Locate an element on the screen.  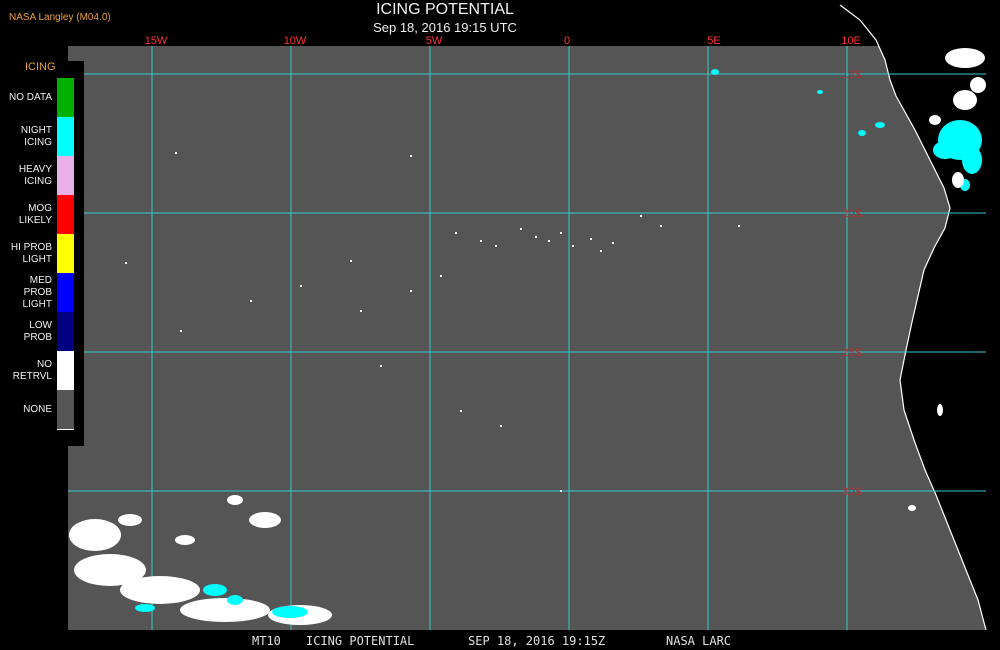
legend-item: NO RETRVL is located at coordinates (42, 370).